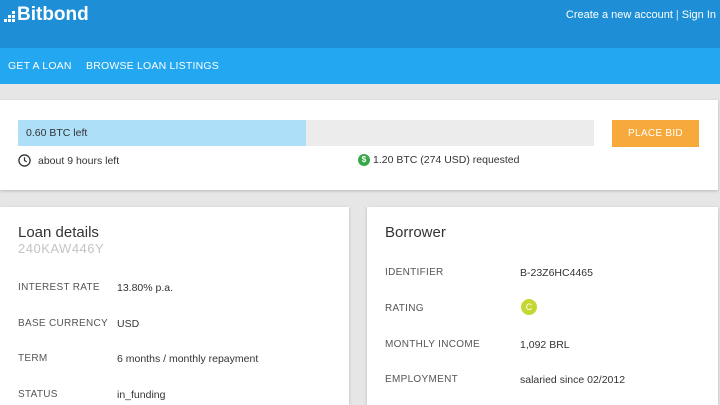  I want to click on identifier-value: B-23Z6HC4465, so click(556, 273).